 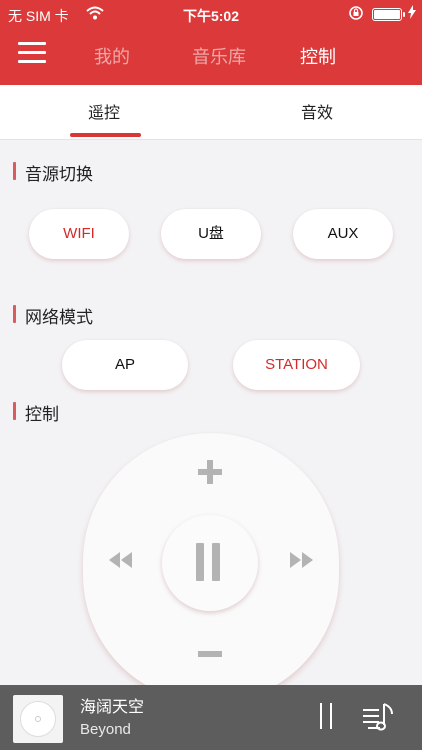 I want to click on tab-control: 控制, so click(x=318, y=56).